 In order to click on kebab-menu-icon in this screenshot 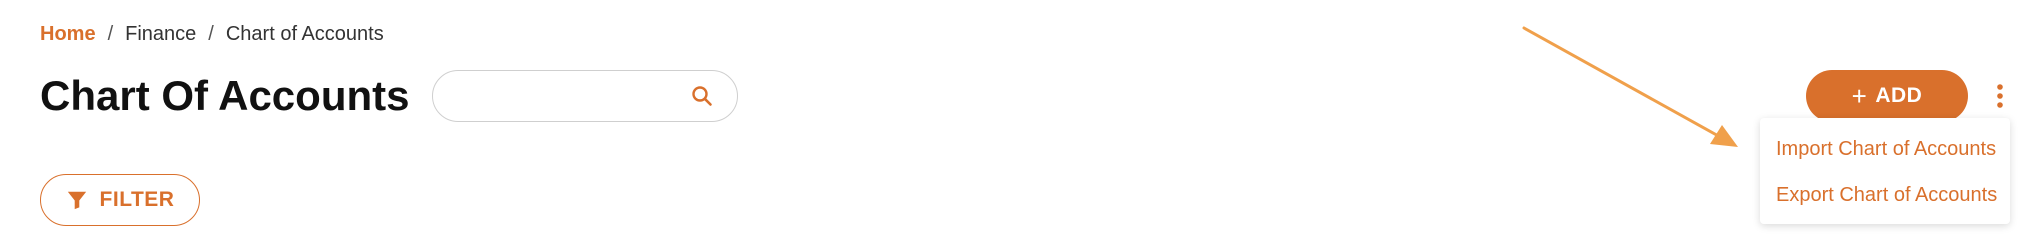, I will do `click(2000, 96)`.